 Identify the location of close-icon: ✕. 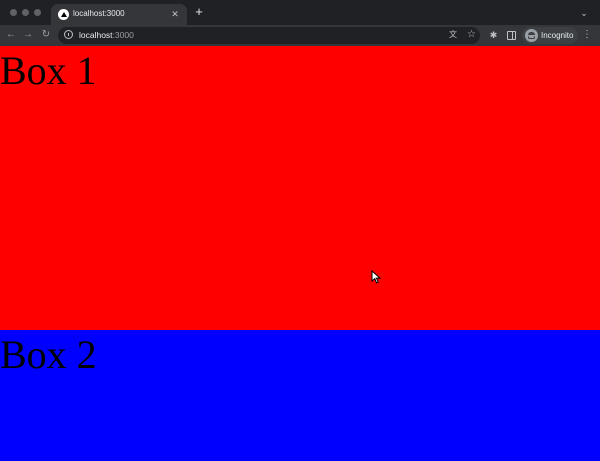
(175, 14).